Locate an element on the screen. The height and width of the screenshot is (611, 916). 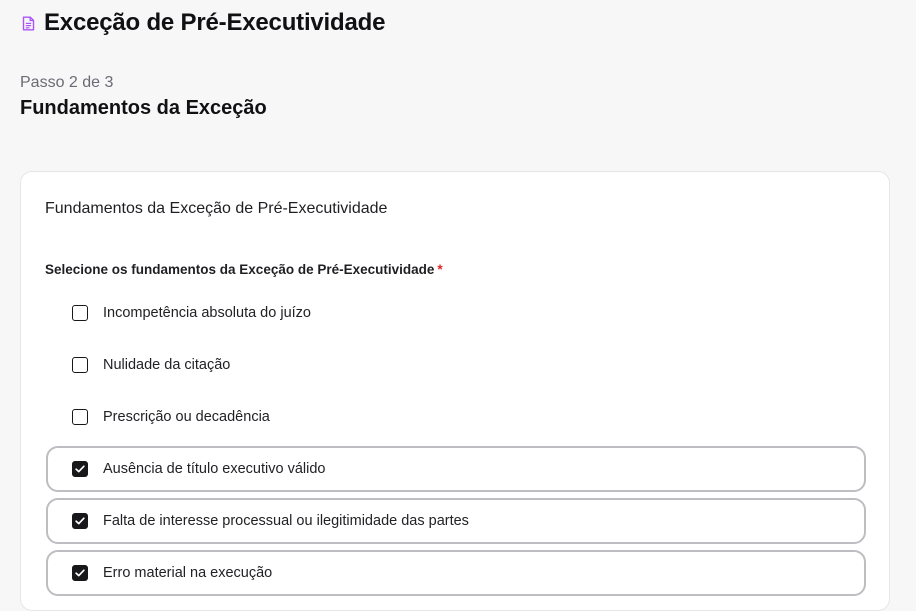
option-erro-material: Erro material na execução is located at coordinates (456, 573).